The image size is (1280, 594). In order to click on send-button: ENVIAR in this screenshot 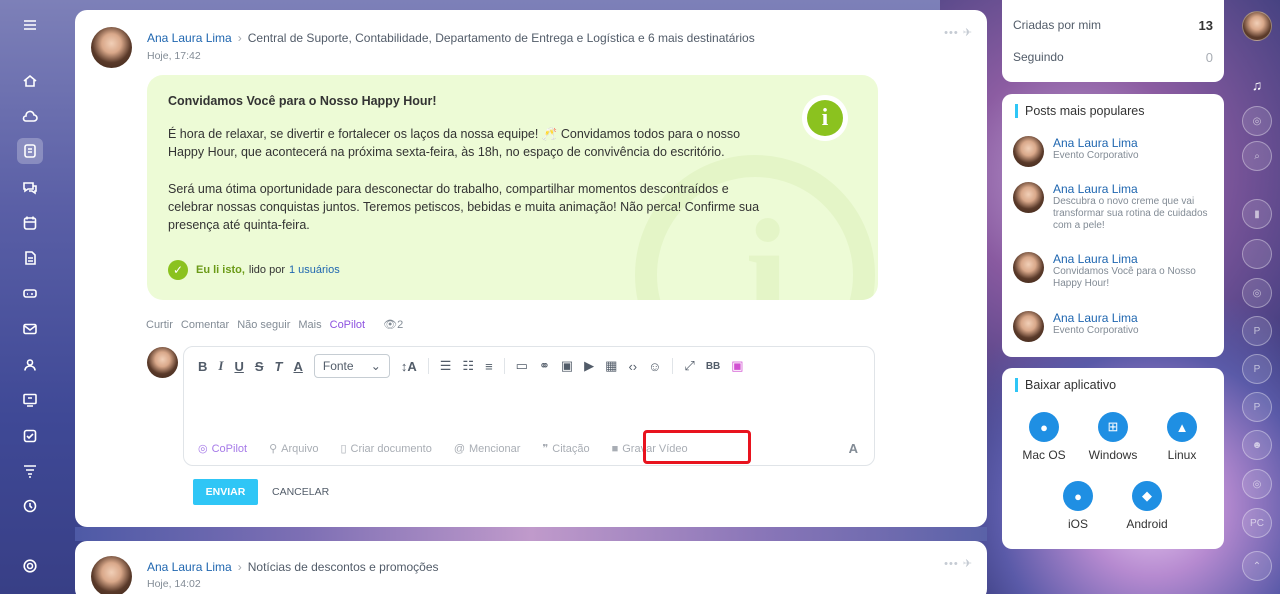, I will do `click(225, 492)`.